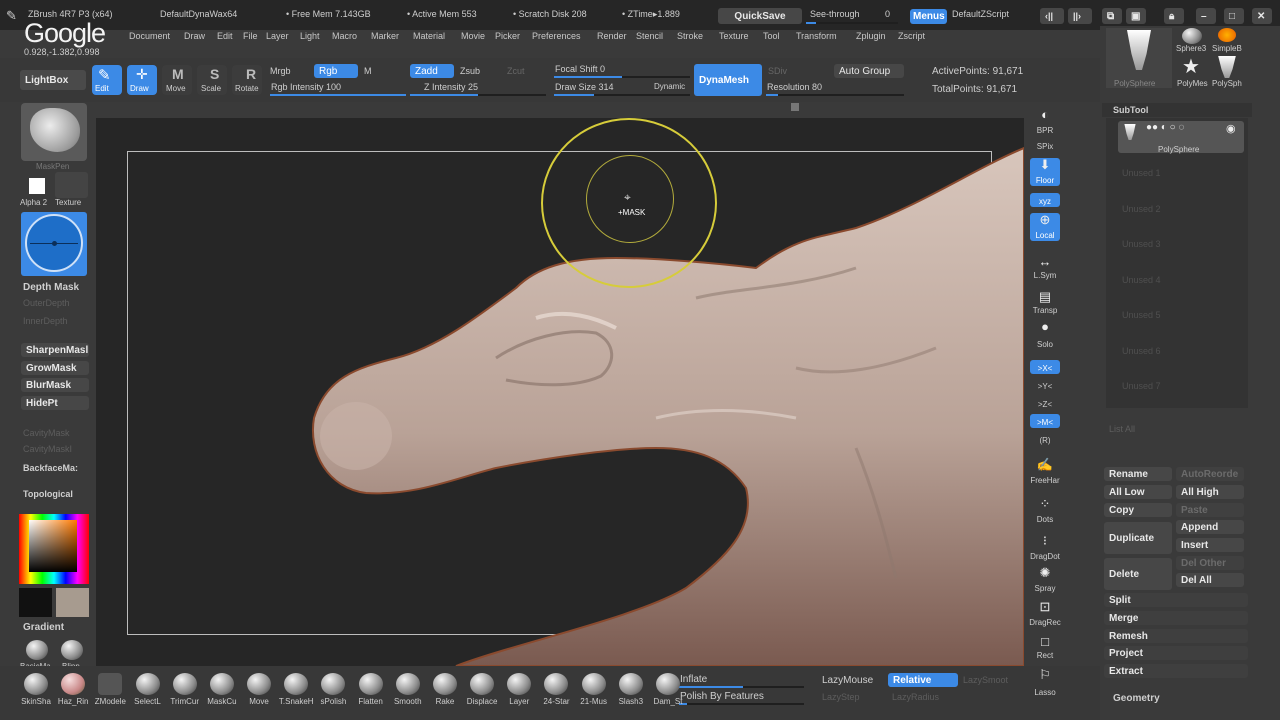  Describe the element at coordinates (36, 684) in the screenshot. I see `brush-skinsha-icon` at that location.